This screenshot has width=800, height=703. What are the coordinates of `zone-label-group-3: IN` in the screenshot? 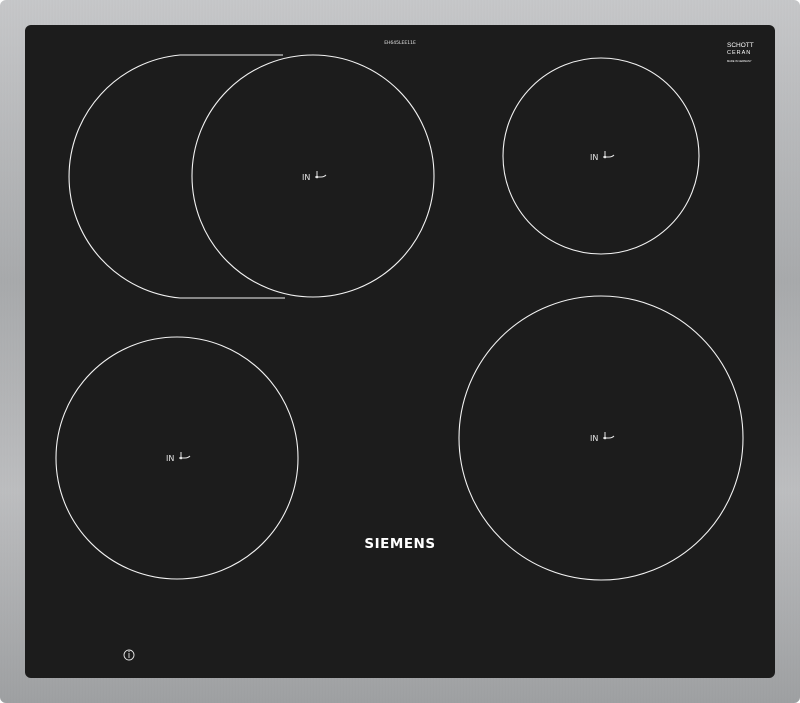 It's located at (602, 437).